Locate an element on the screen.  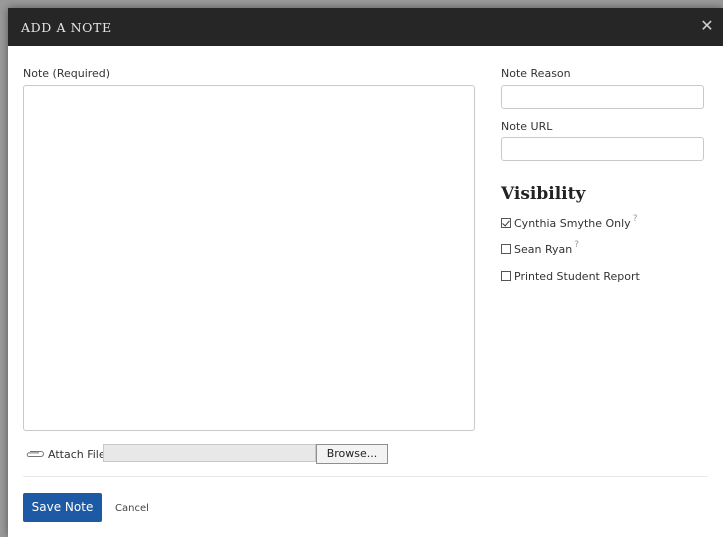
note-label: Note (Required) is located at coordinates (67, 73).